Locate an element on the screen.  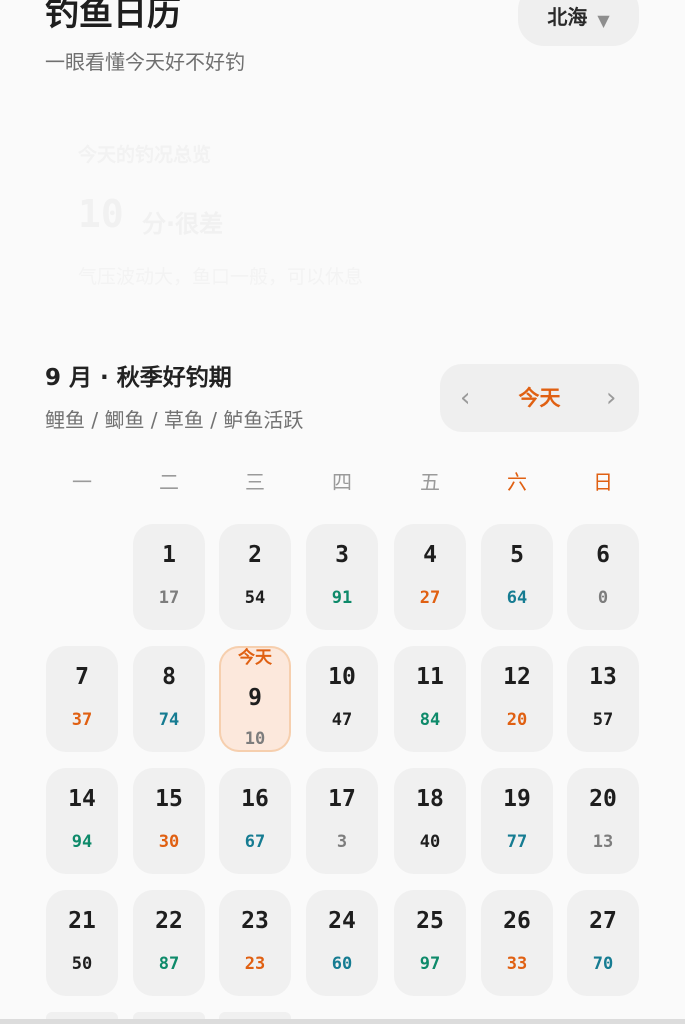
day-cell-today: 今天 9 10 is located at coordinates (255, 699).